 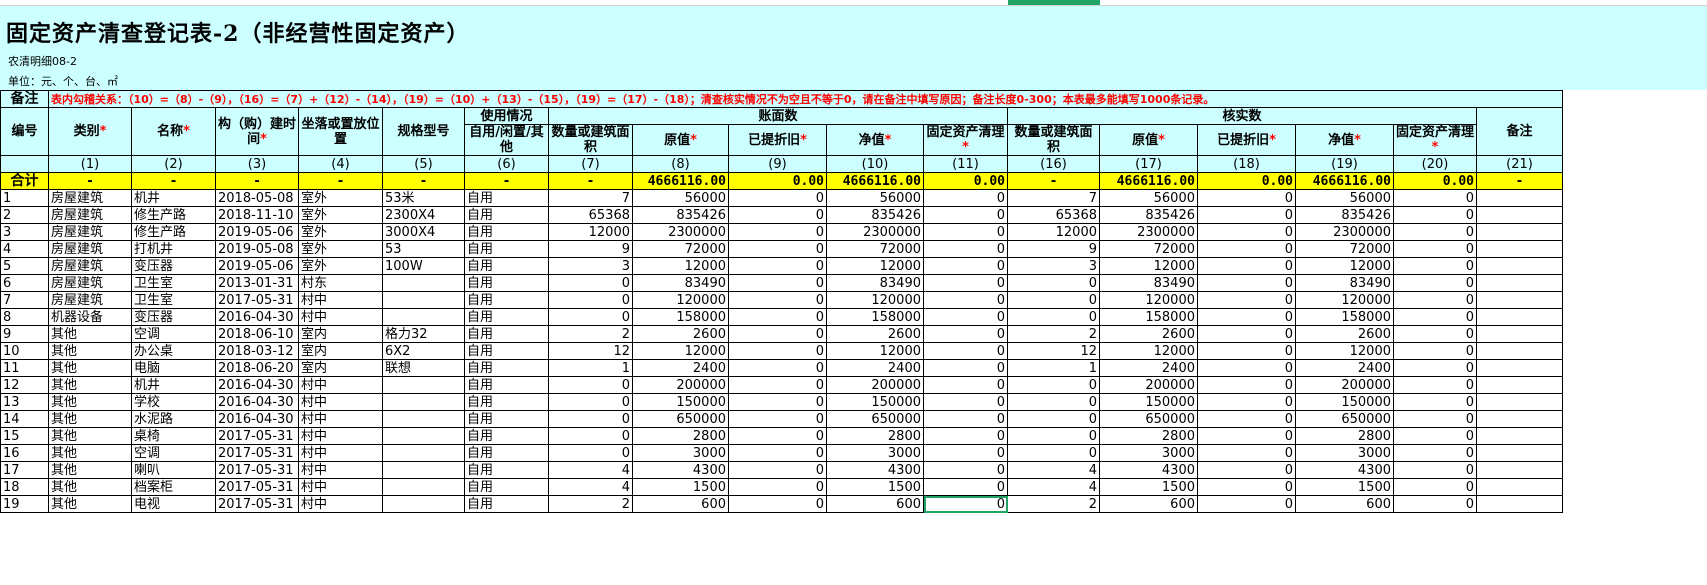 I want to click on table-cell: 修生产路, so click(x=173, y=215).